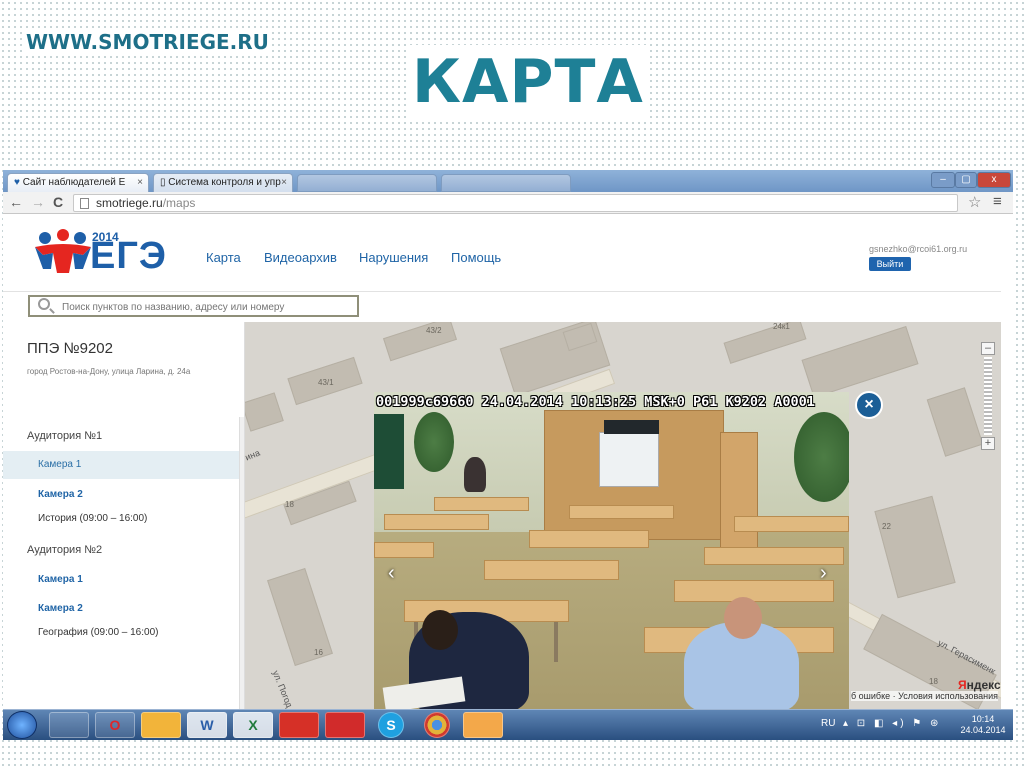 The height and width of the screenshot is (768, 1024). Describe the element at coordinates (437, 725) in the screenshot. I see `chrome-icon` at that location.